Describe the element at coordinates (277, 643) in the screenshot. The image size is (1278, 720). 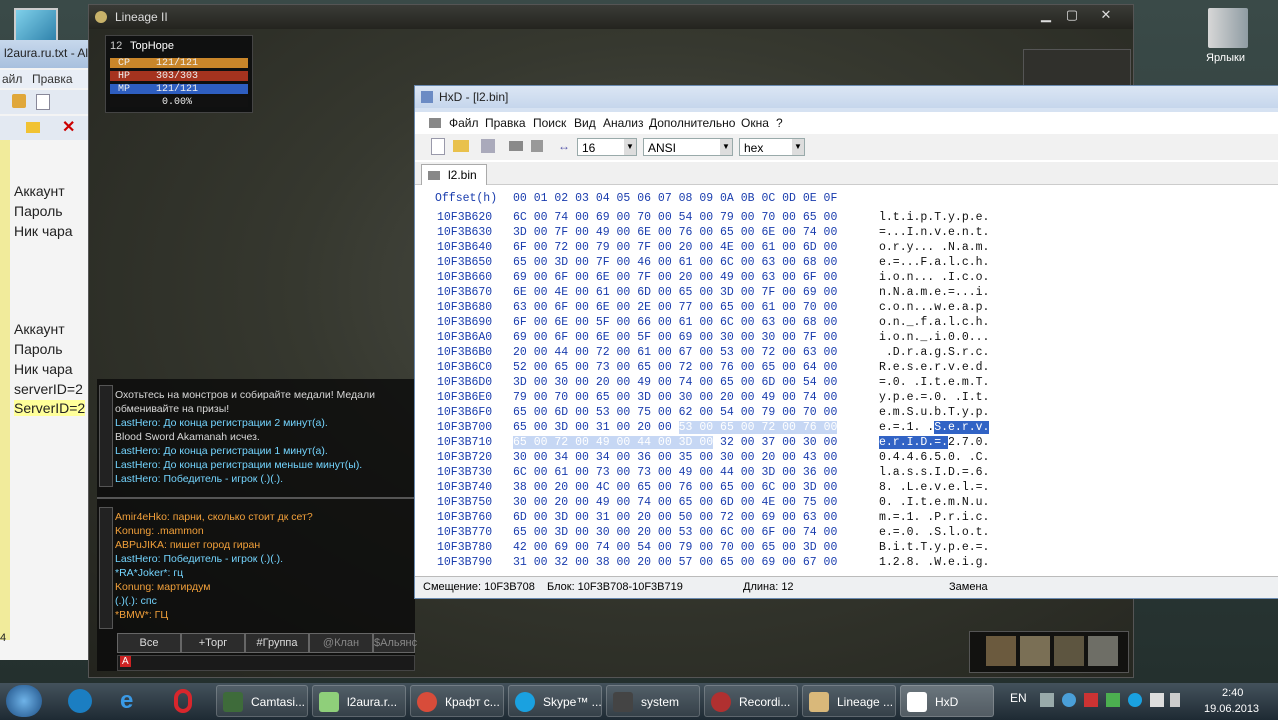
I see `chat-tab-party: #Группа` at that location.